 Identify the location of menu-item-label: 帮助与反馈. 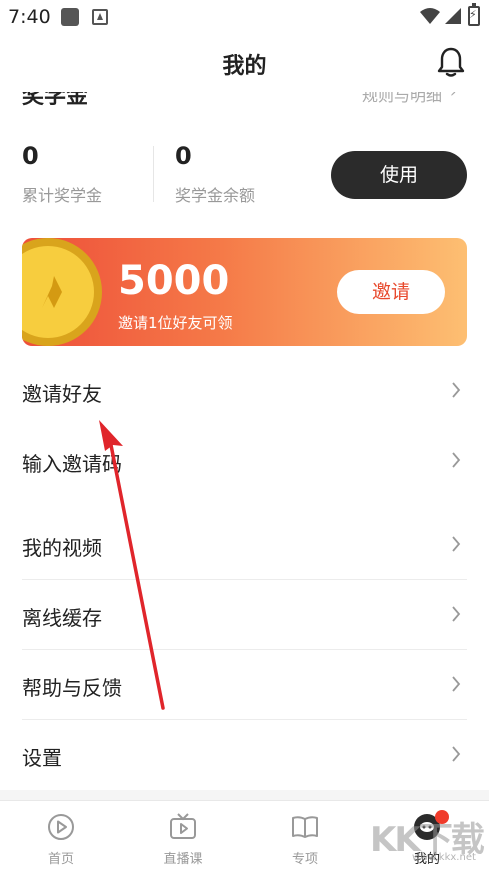
(72, 688).